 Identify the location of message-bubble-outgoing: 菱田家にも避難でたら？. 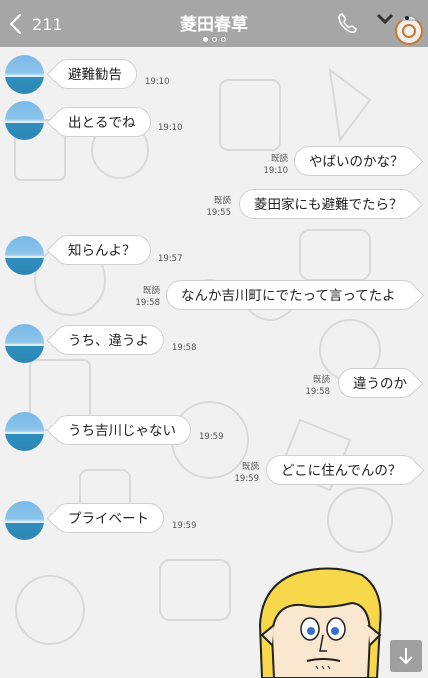
(328, 204).